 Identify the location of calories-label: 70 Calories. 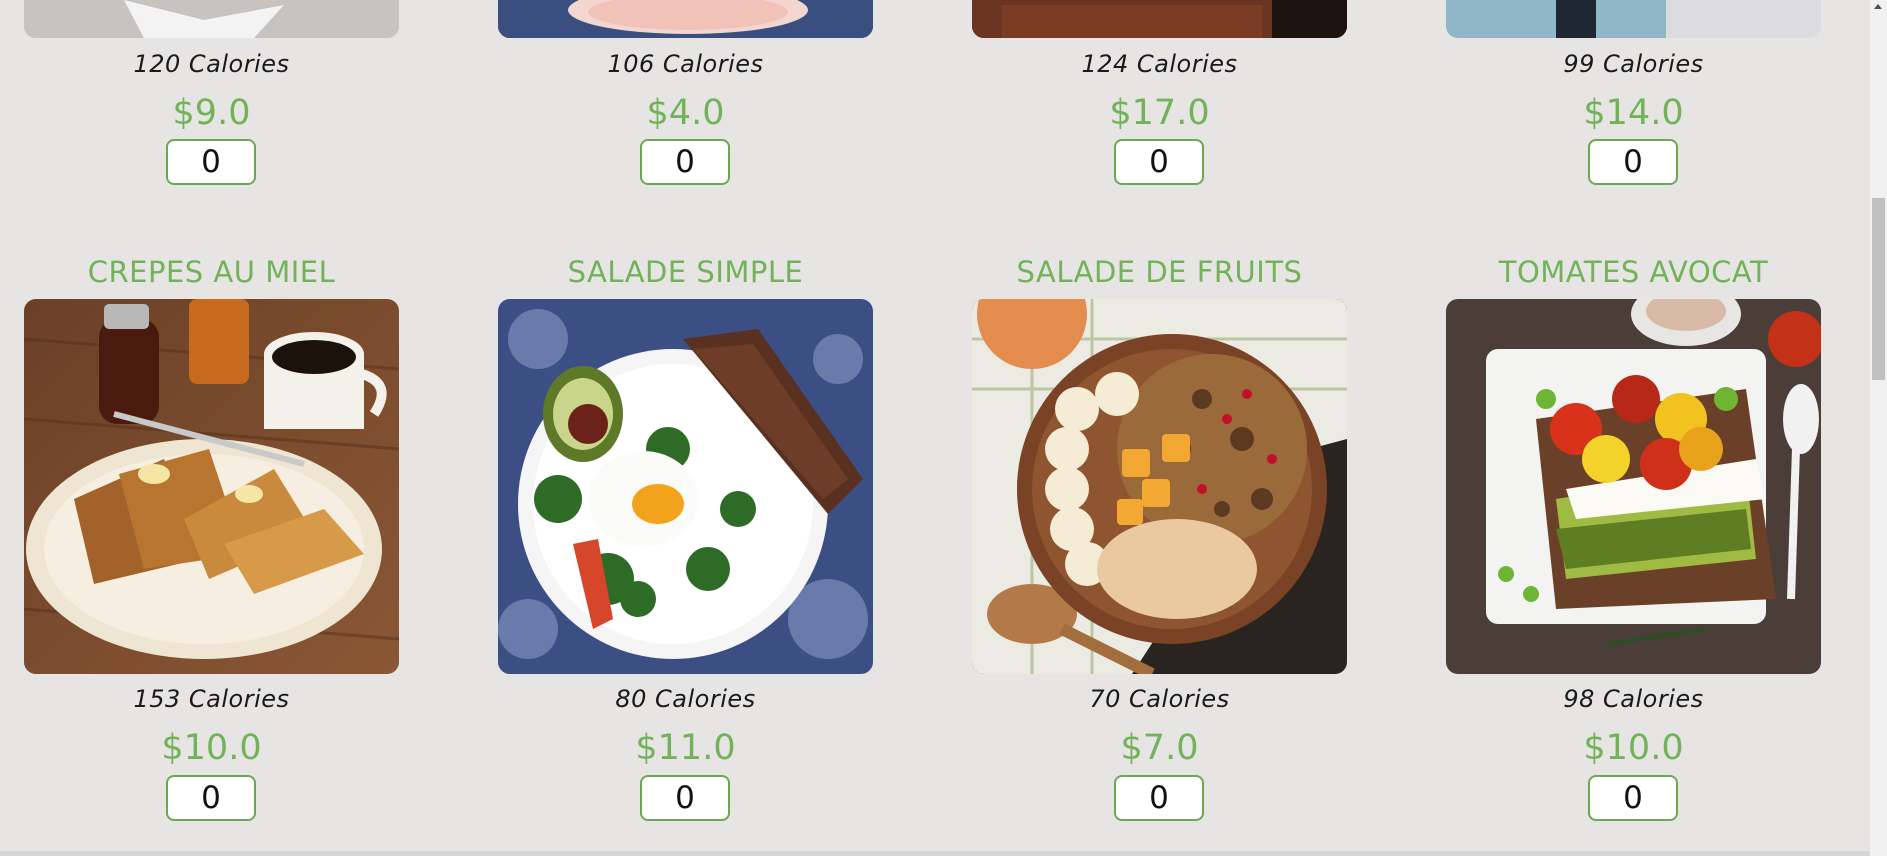
(1159, 699).